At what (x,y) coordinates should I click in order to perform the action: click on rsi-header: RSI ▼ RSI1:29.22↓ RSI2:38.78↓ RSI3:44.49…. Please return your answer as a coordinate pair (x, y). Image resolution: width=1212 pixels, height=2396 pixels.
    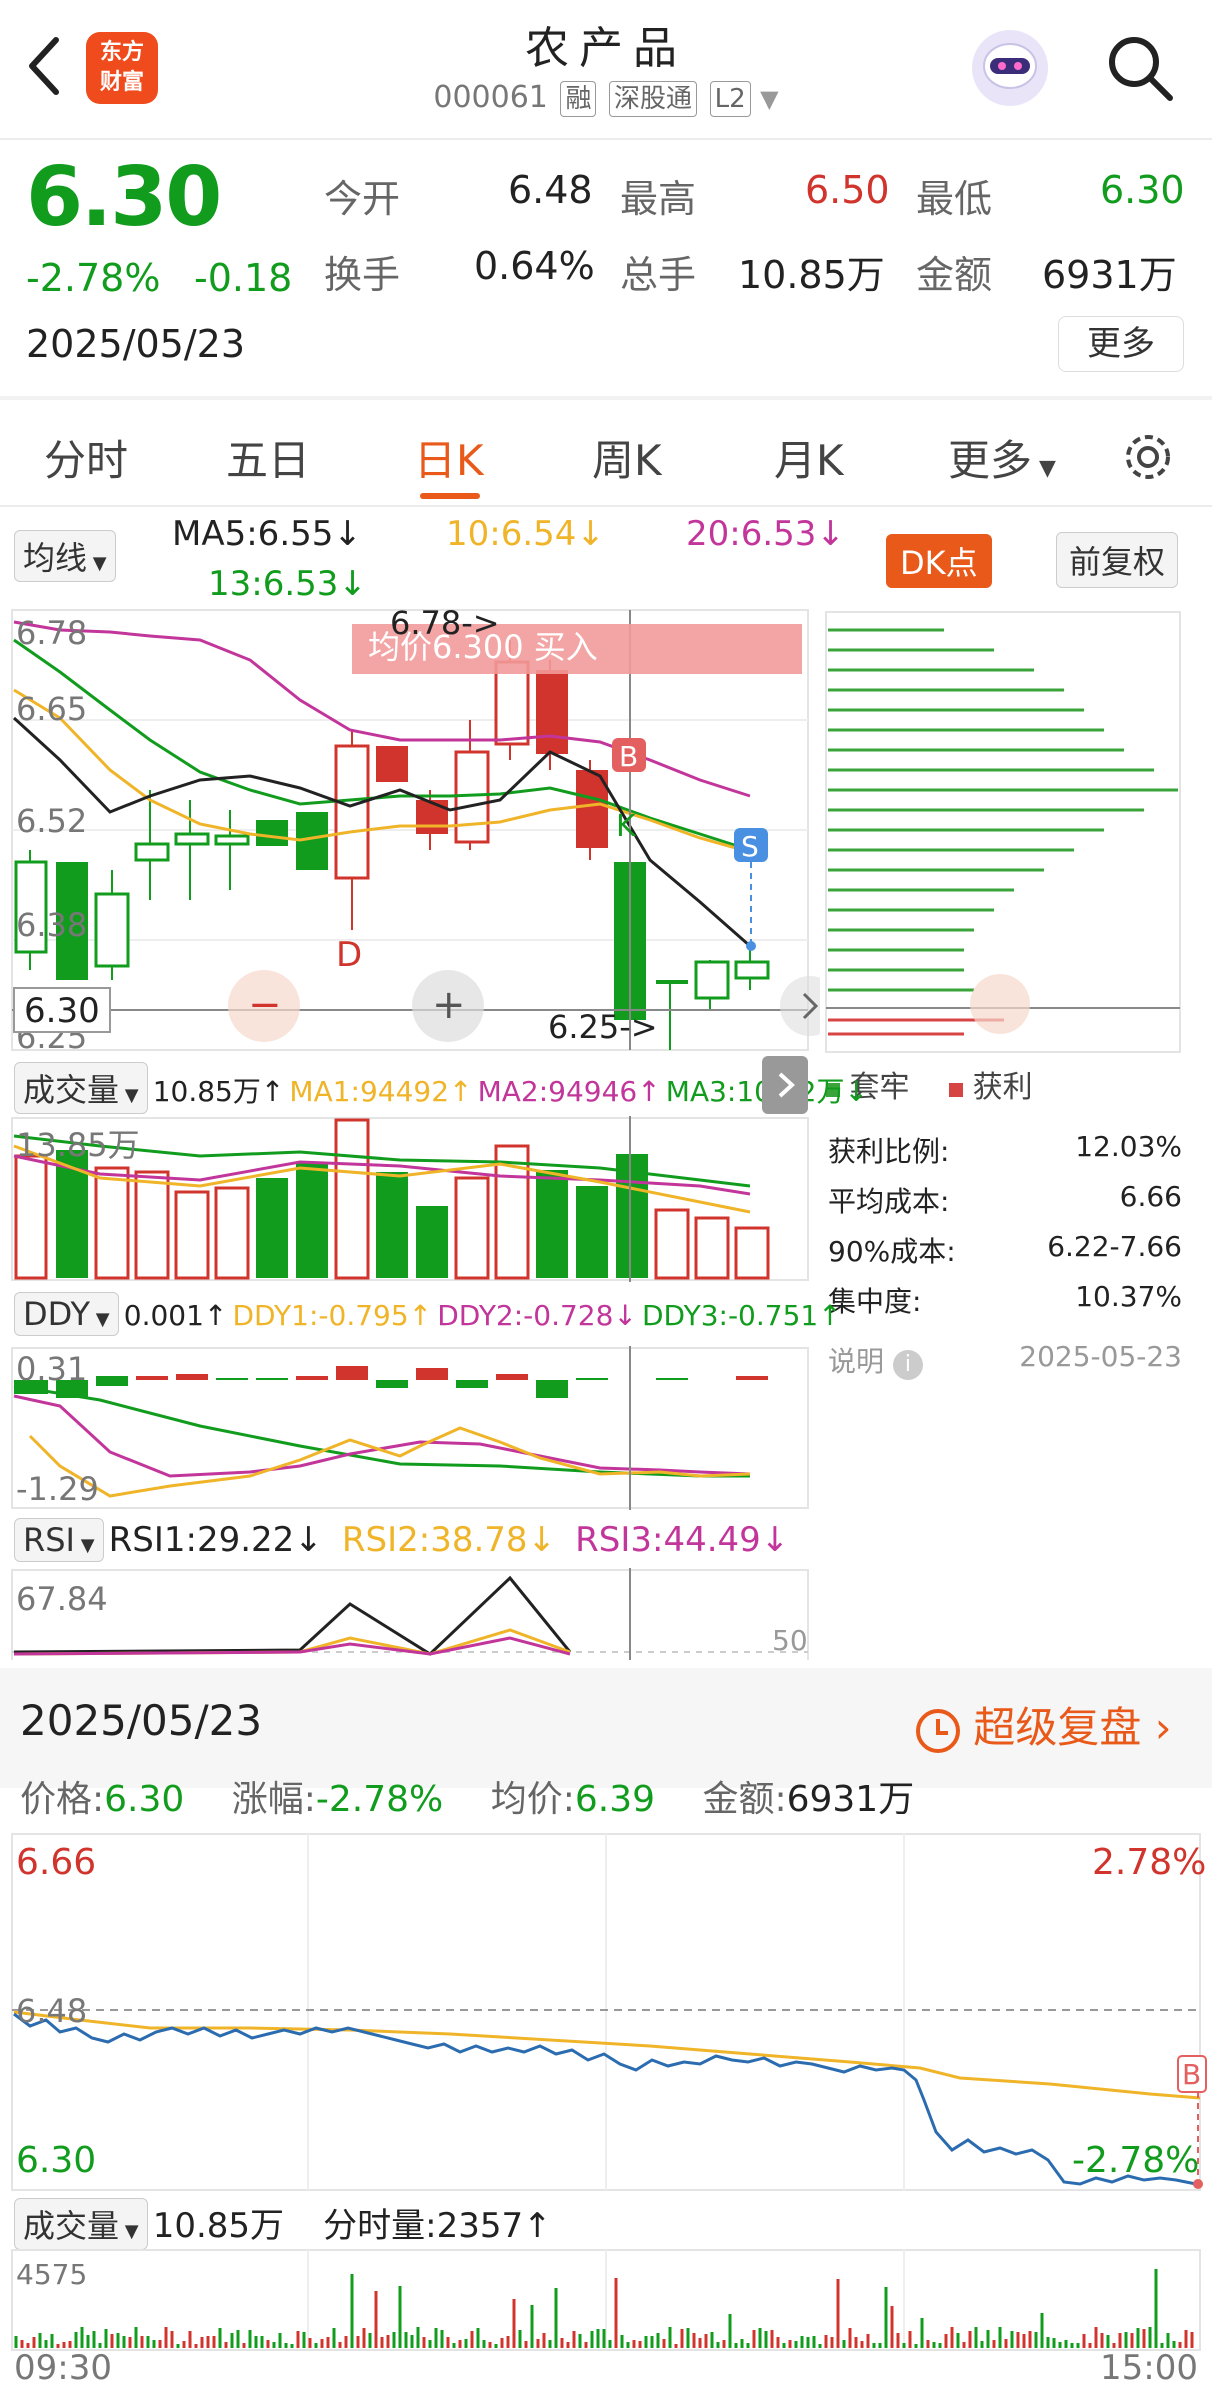
    Looking at the image, I should click on (401, 1540).